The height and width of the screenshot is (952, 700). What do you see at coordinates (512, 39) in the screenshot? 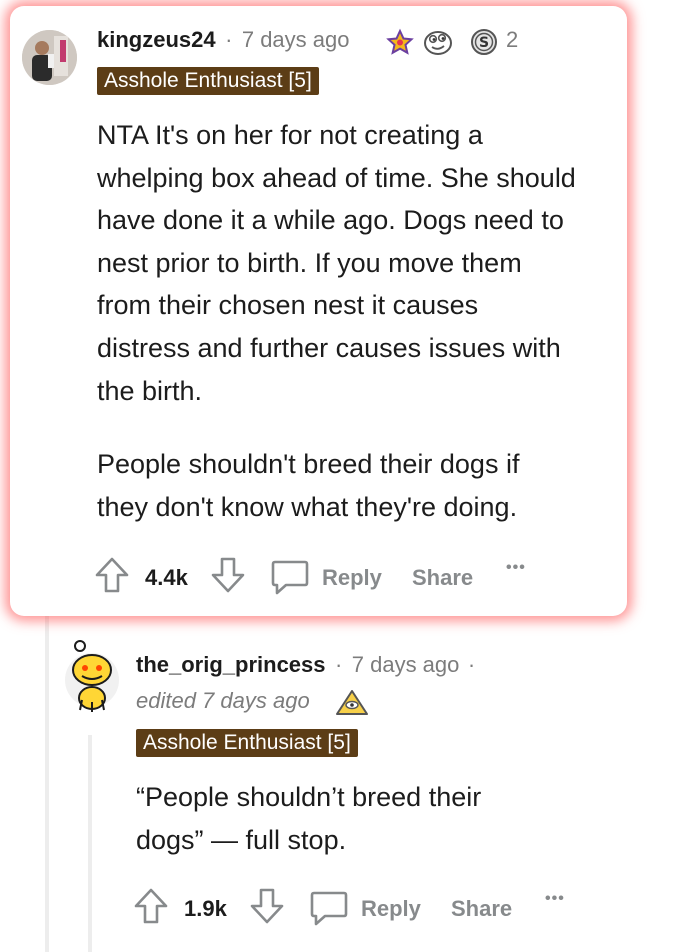
I see `award-count: 2` at bounding box center [512, 39].